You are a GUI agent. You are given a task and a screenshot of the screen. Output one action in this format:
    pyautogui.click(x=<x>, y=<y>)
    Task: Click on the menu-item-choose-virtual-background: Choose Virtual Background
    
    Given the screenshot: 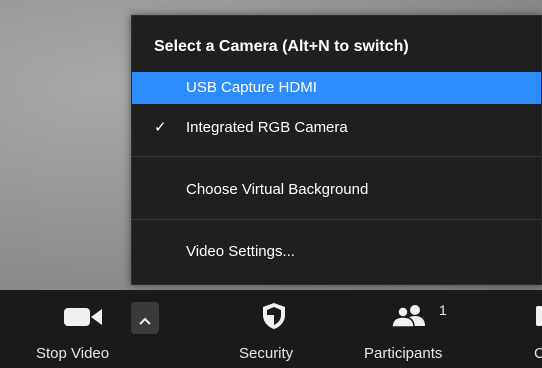 What is the action you would take?
    pyautogui.click(x=336, y=190)
    